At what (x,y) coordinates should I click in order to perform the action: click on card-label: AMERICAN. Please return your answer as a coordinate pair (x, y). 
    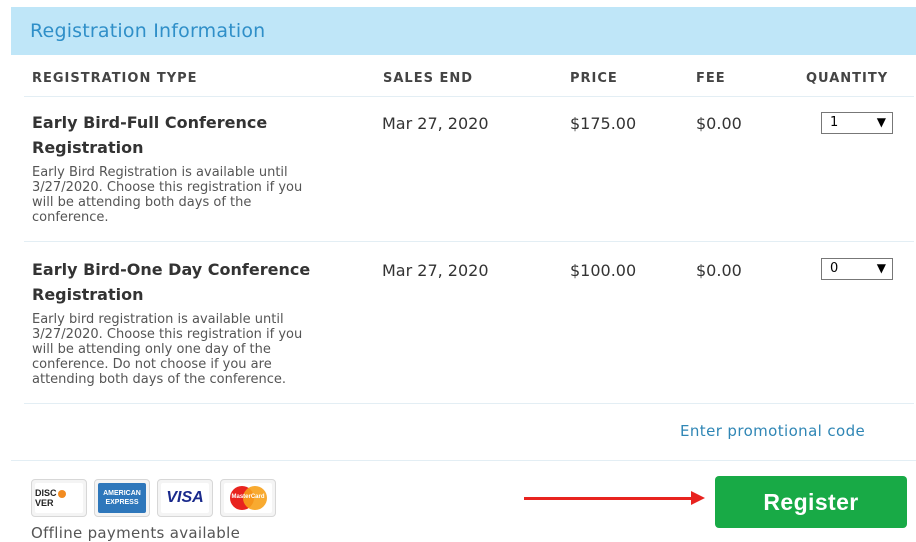
    Looking at the image, I should click on (122, 493).